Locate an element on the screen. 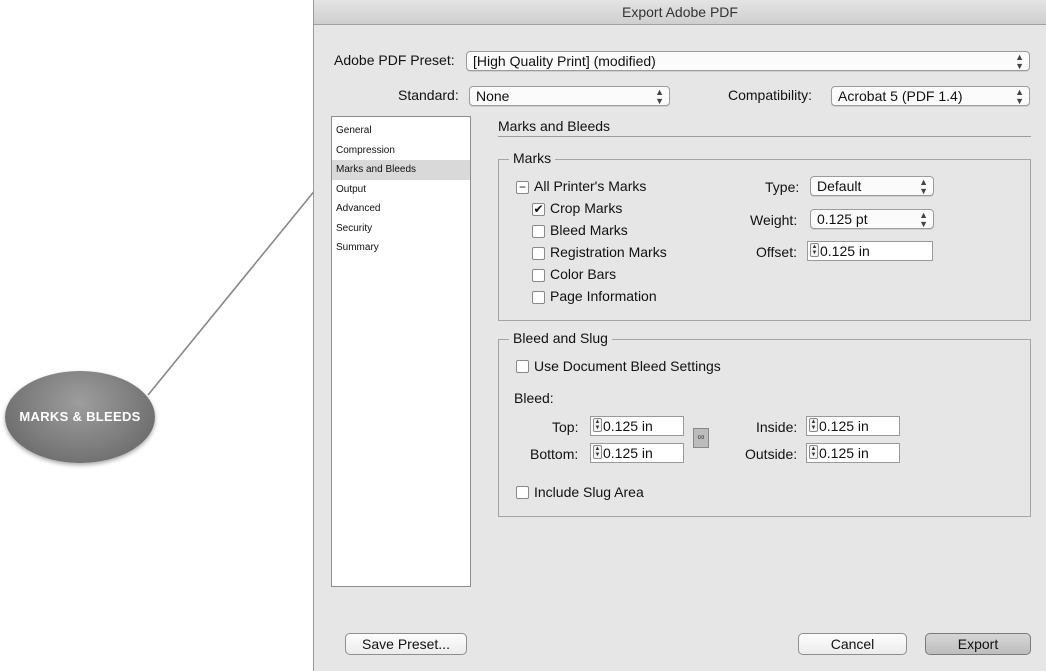  bleed-outside-field: ▲ ▼ 0.125 in is located at coordinates (853, 453).